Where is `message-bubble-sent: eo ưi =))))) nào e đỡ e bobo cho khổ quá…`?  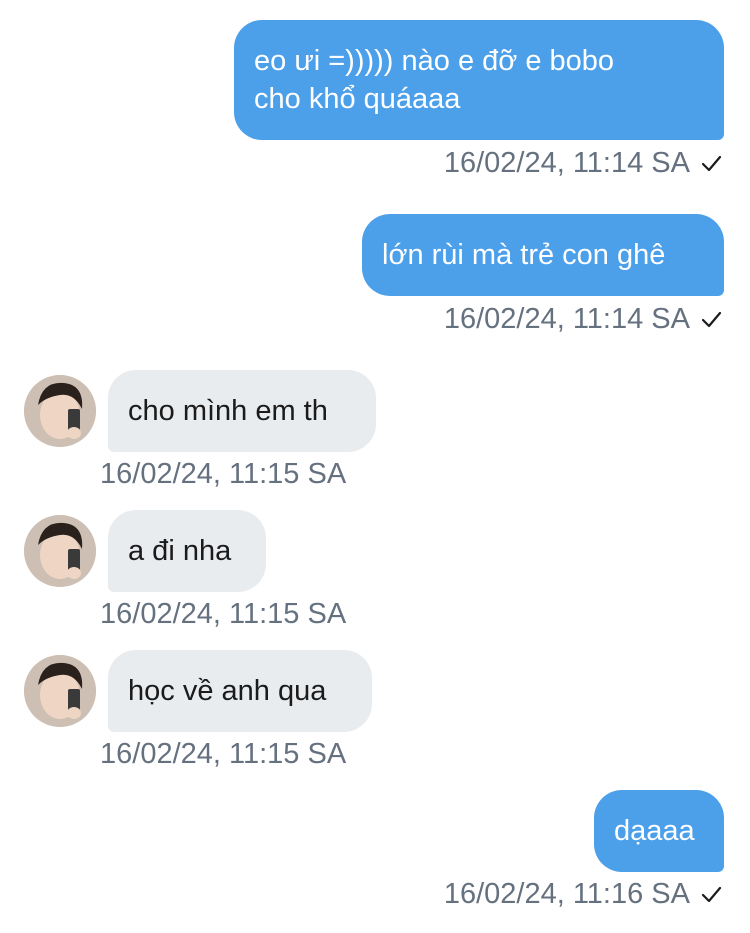
message-bubble-sent: eo ưi =))))) nào e đỡ e bobo cho khổ quá… is located at coordinates (479, 80).